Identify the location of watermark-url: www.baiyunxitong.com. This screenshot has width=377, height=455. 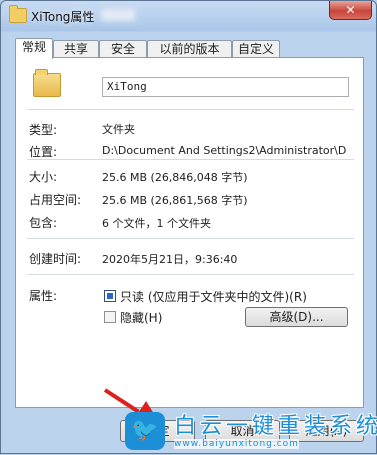
(236, 444).